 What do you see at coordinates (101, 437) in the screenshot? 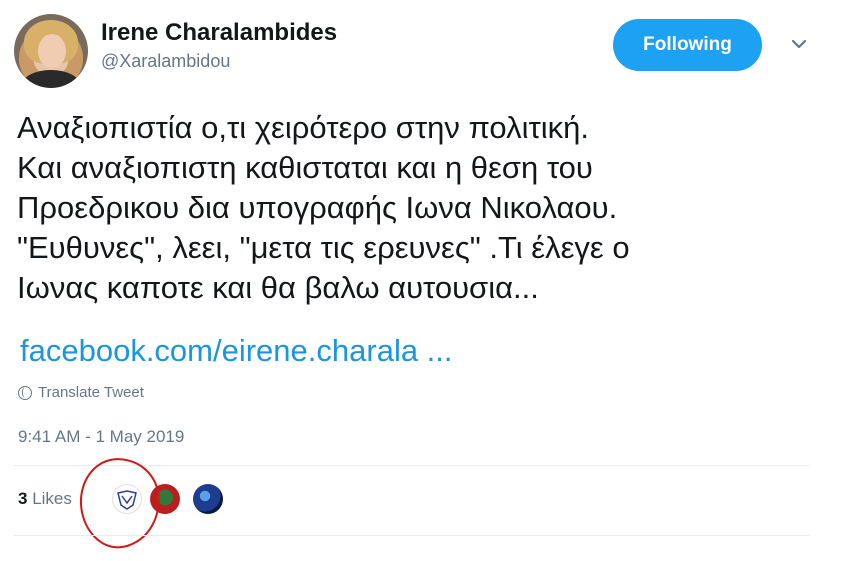
I see `tweet-timestamp: 9:41 AM - 1 May 2019` at bounding box center [101, 437].